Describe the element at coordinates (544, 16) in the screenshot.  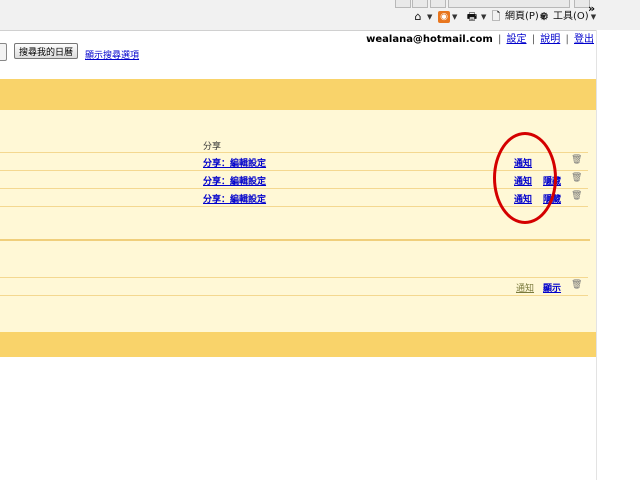
I see `gear-icon: ⚙` at that location.